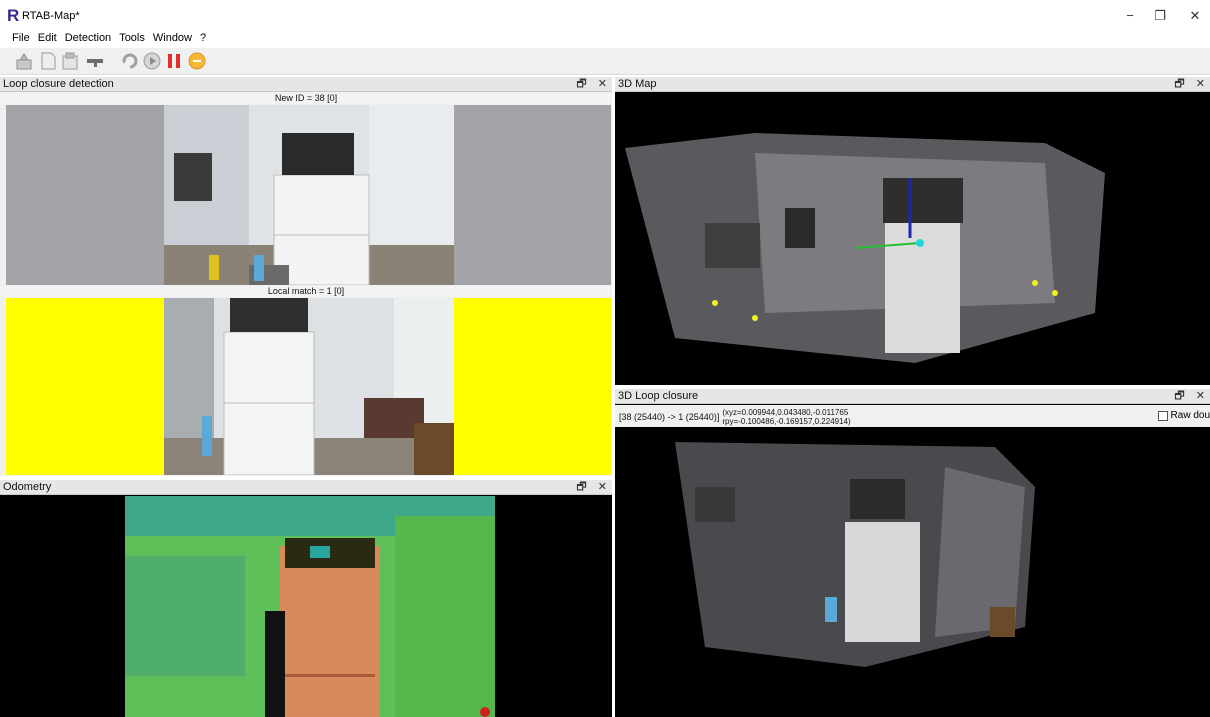  Describe the element at coordinates (197, 61) in the screenshot. I see `stop-icon` at that location.